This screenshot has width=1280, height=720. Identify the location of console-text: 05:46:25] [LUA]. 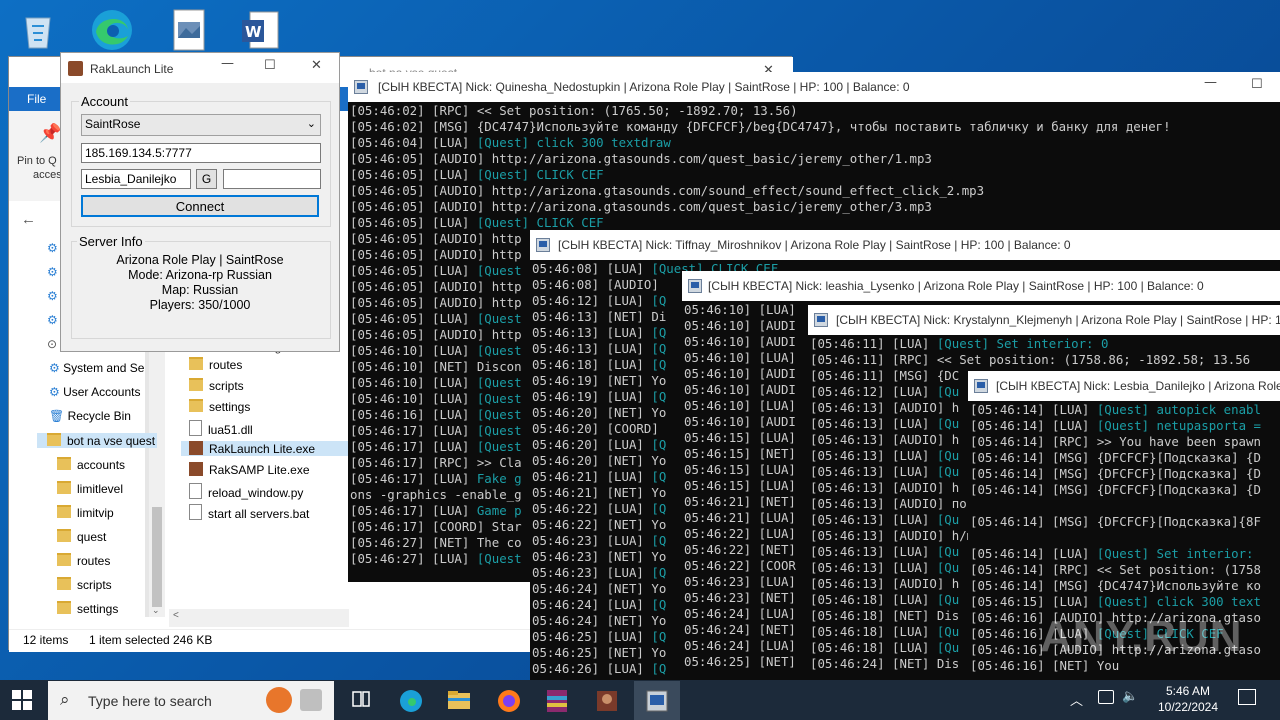
(592, 636).